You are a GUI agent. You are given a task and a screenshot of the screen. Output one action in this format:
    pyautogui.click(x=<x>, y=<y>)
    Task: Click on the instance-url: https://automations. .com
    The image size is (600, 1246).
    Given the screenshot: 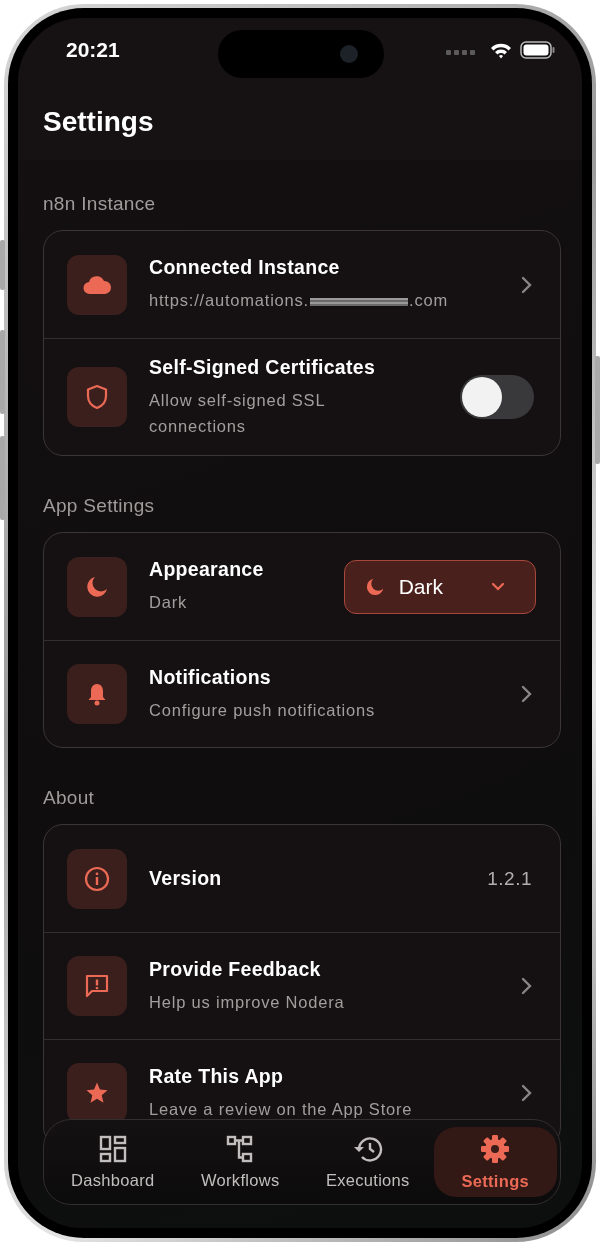 What is the action you would take?
    pyautogui.click(x=299, y=300)
    